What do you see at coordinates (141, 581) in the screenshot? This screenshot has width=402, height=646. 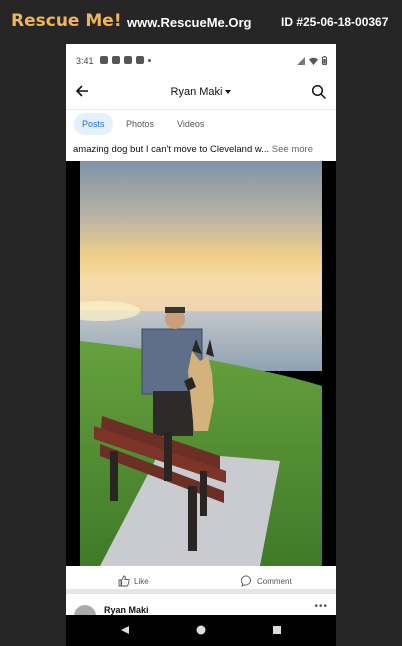 I see `like-label: Like` at bounding box center [141, 581].